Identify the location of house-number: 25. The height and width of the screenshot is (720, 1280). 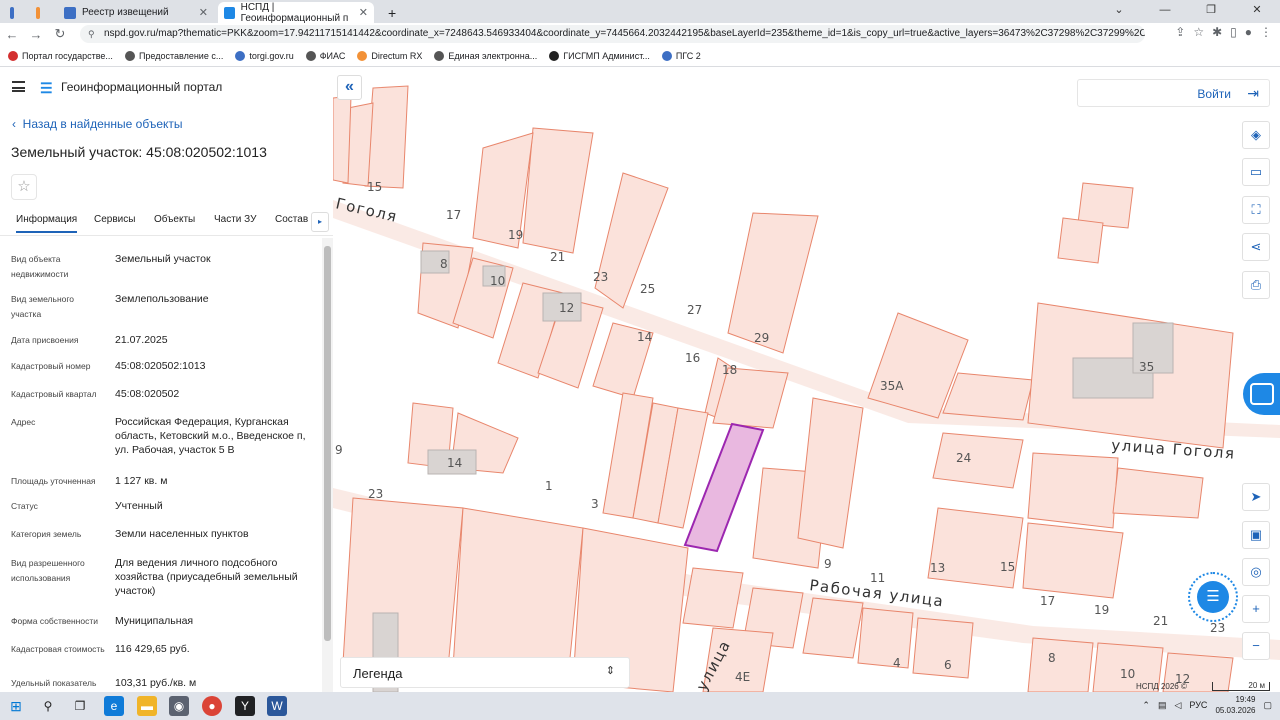
(647, 289).